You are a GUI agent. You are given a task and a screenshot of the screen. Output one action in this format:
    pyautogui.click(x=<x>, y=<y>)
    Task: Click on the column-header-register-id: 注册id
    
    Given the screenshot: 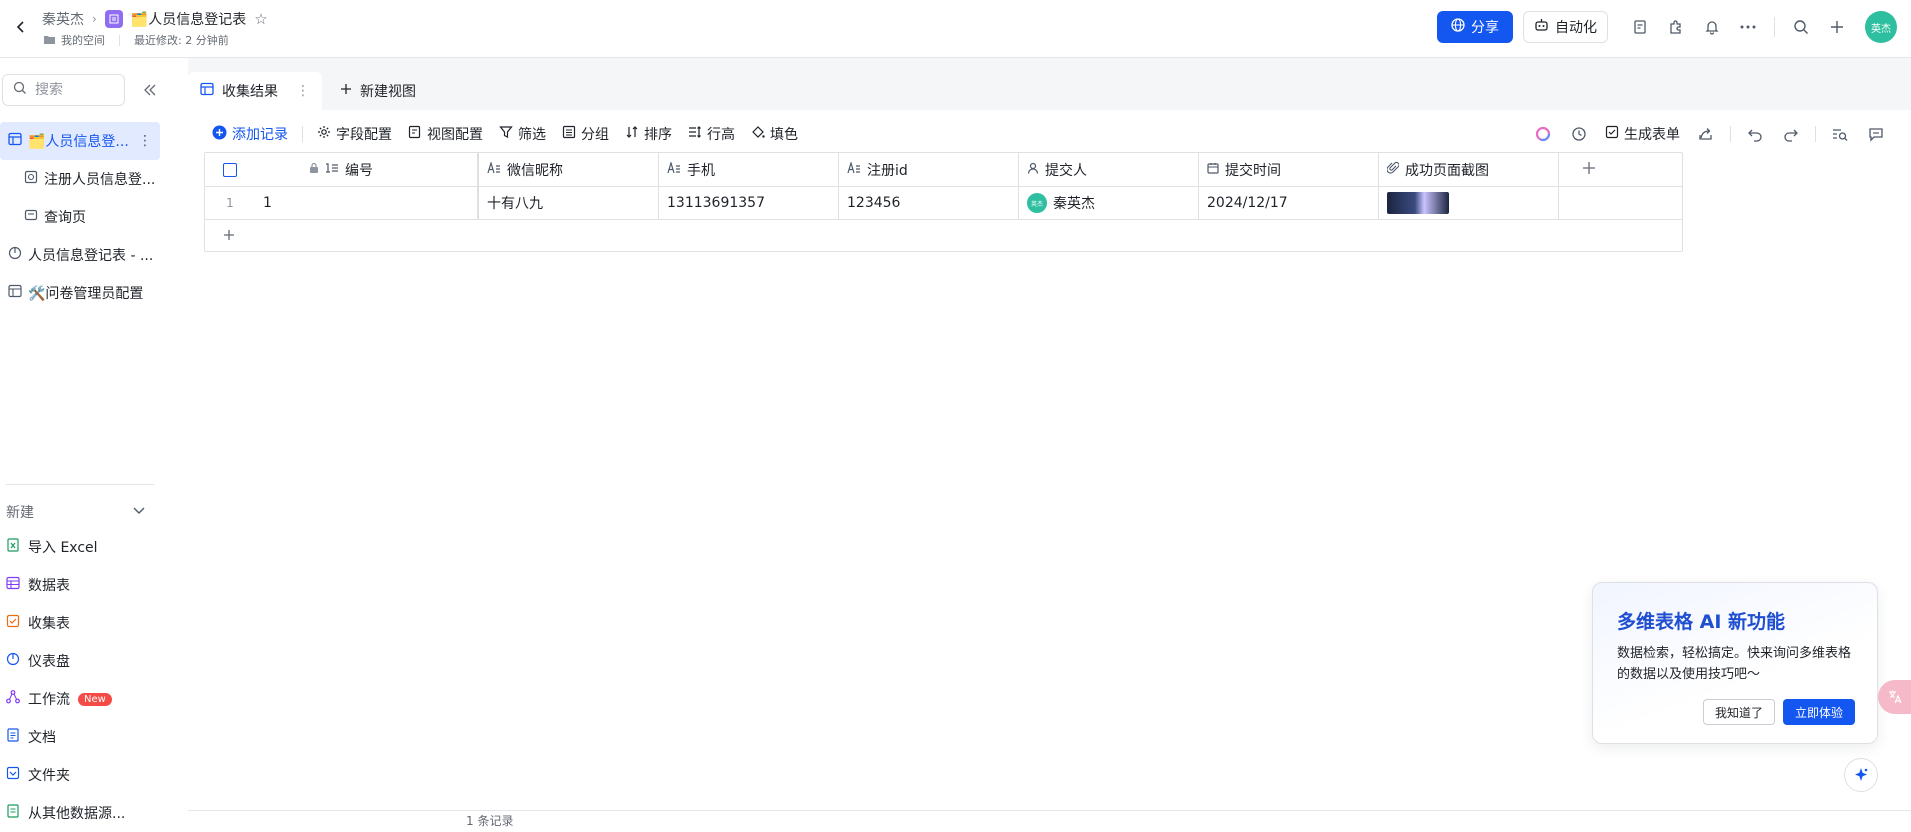 What is the action you would take?
    pyautogui.click(x=929, y=169)
    